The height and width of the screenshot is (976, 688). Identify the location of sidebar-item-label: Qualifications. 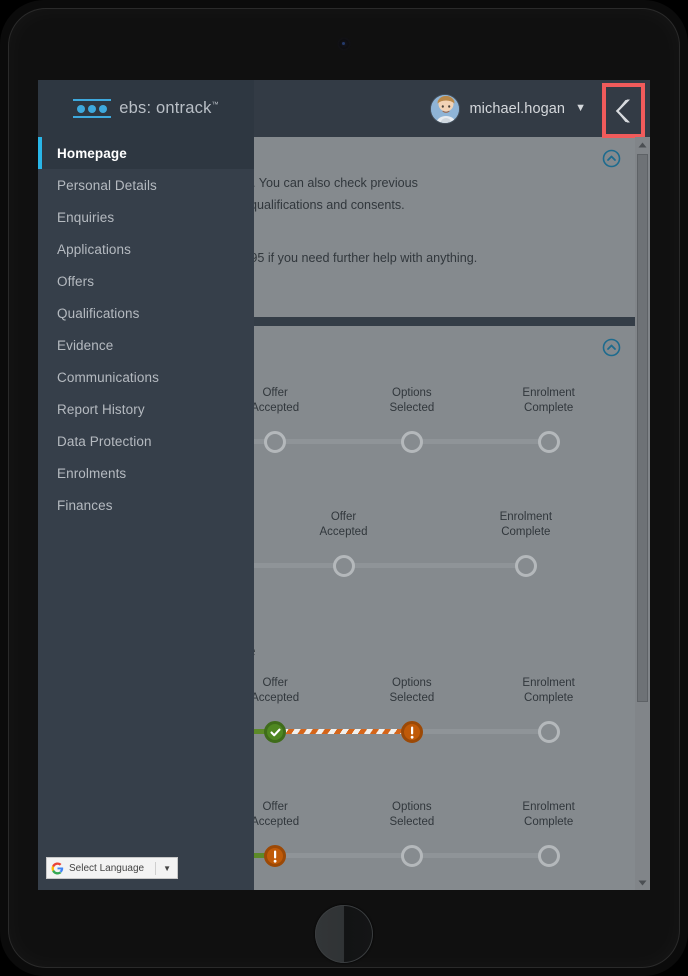
(98, 313).